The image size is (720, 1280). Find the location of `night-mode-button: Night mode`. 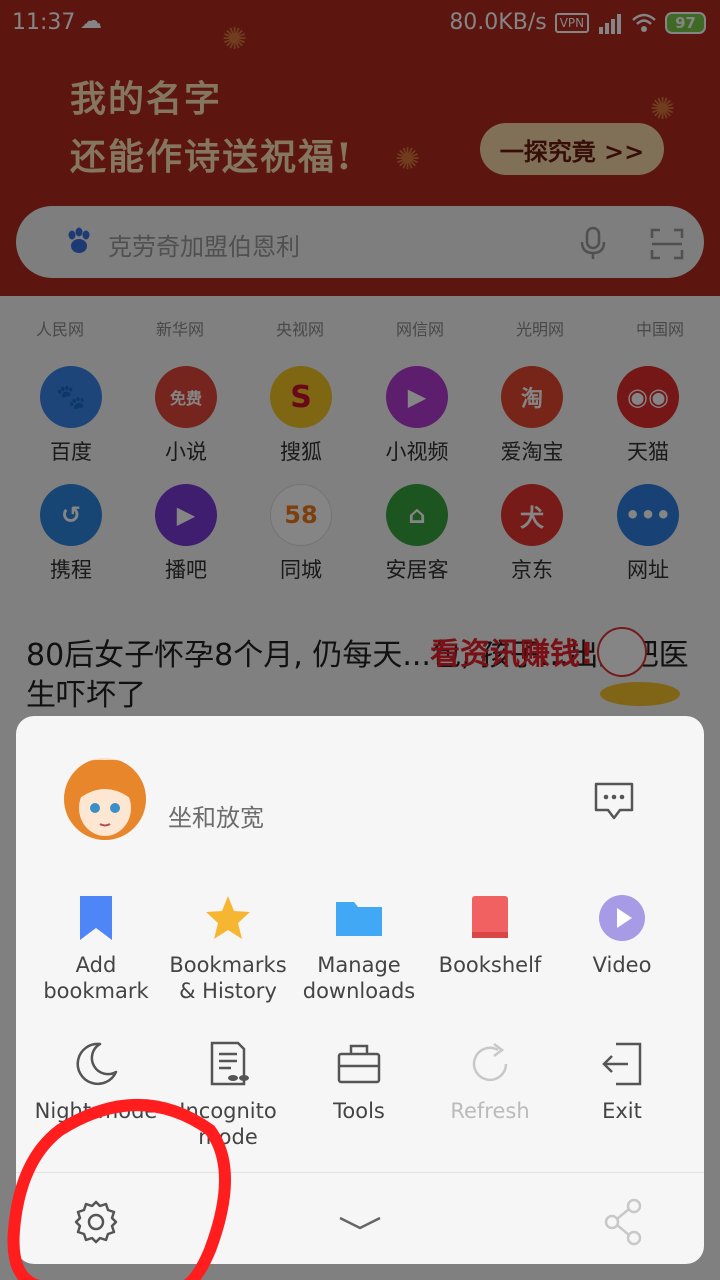

night-mode-button: Night mode is located at coordinates (96, 1082).